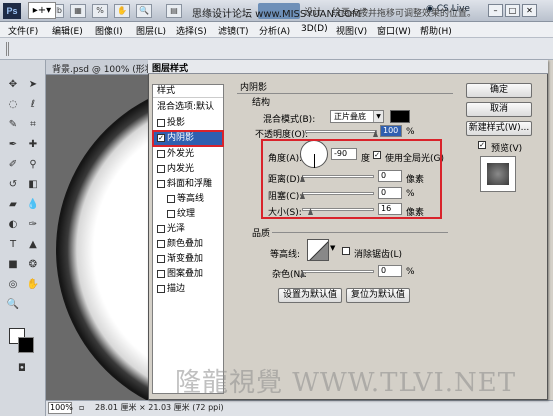 Image resolution: width=553 pixels, height=416 pixels. Describe the element at coordinates (188, 154) in the screenshot. I see `style-outer-glow: 外发光` at that location.